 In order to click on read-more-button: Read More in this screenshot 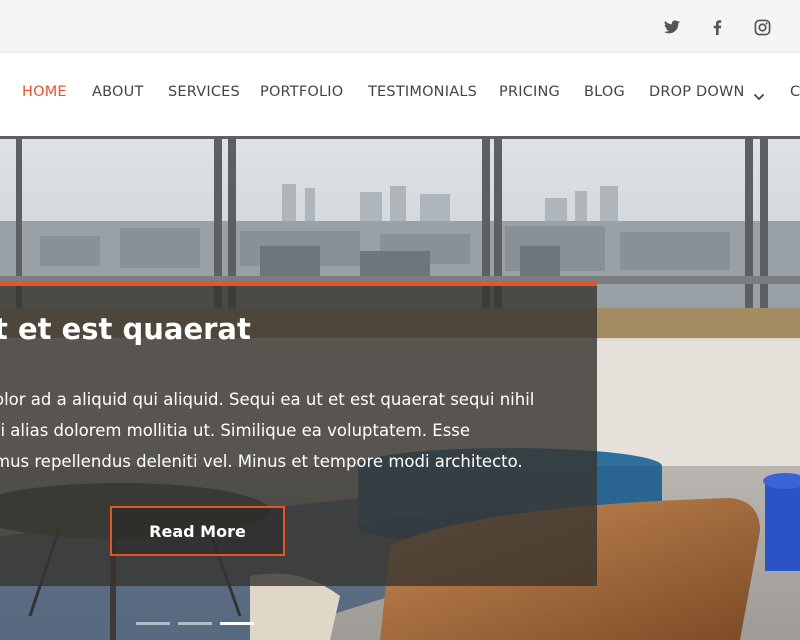, I will do `click(197, 531)`.